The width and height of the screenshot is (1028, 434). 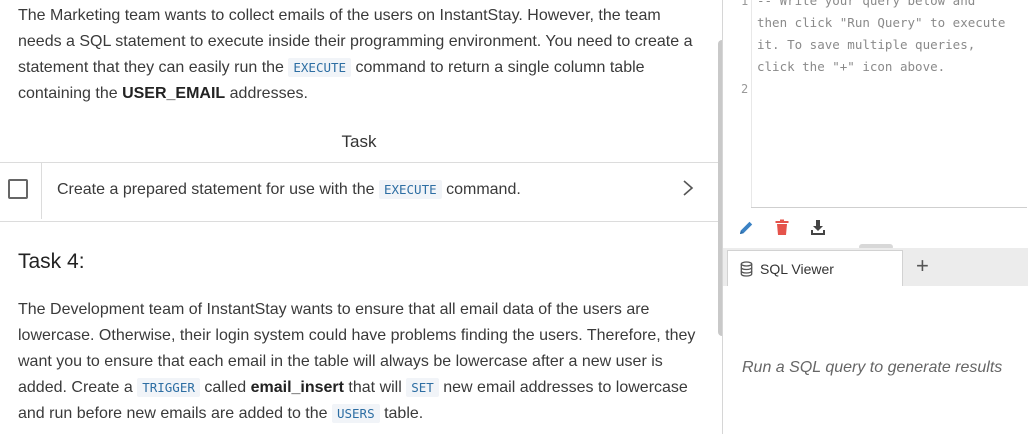 What do you see at coordinates (745, 89) in the screenshot?
I see `line-number: 2` at bounding box center [745, 89].